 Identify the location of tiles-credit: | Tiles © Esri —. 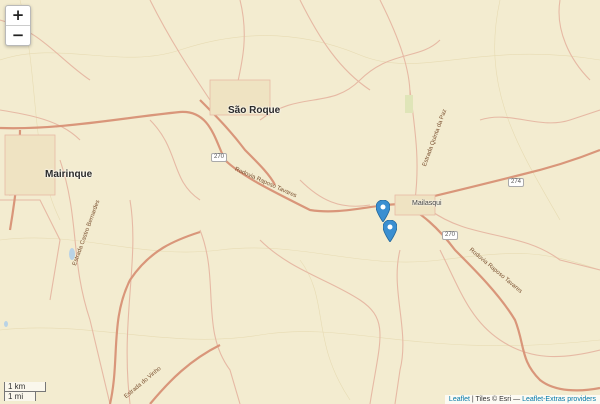
(496, 399).